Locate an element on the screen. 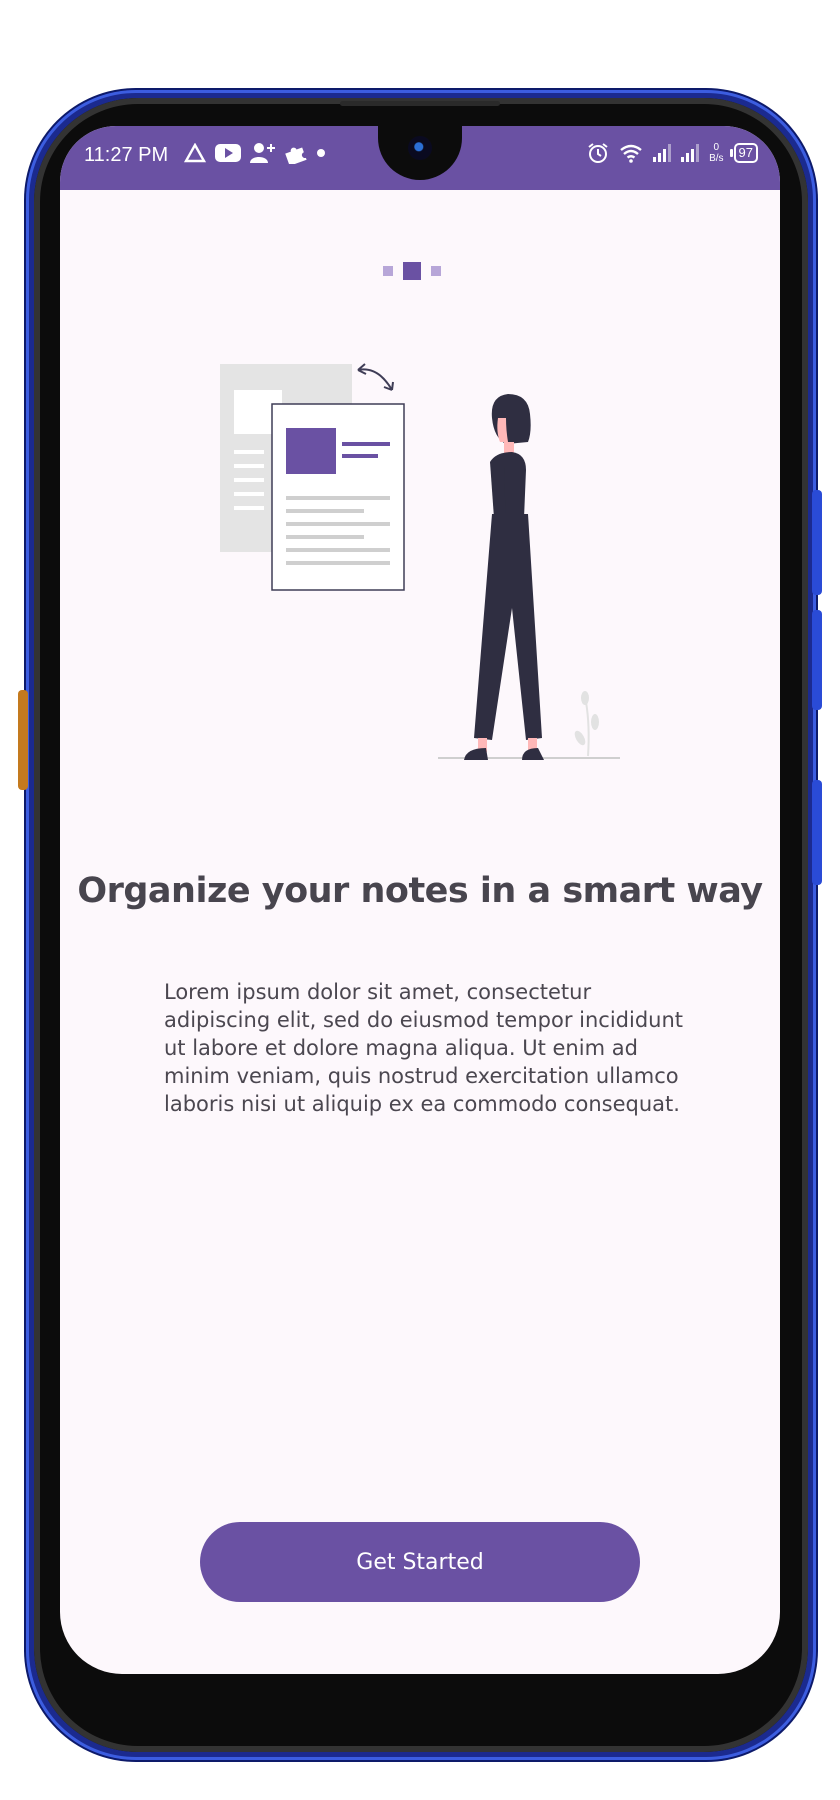 The image size is (840, 1800). youtube-icon is located at coordinates (228, 153).